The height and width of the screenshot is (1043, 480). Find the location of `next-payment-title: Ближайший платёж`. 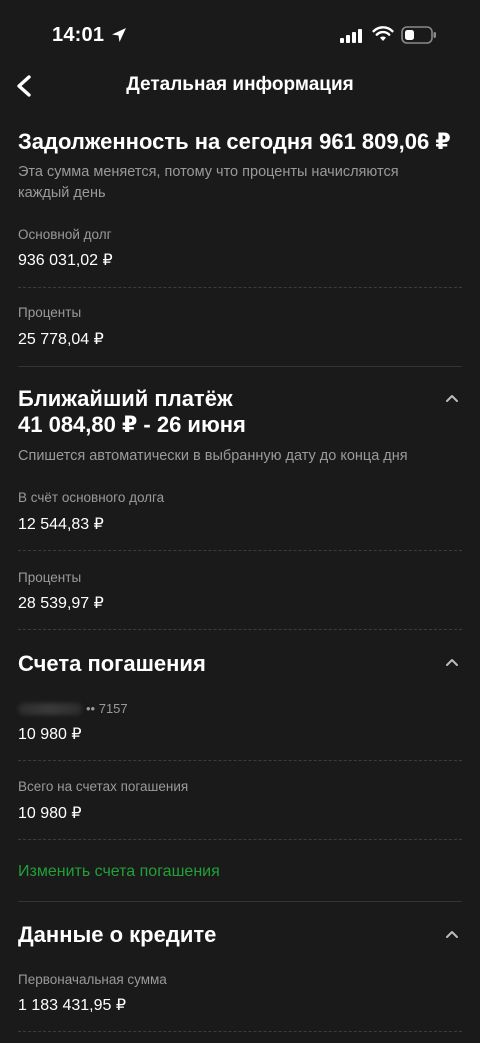

next-payment-title: Ближайший платёж is located at coordinates (125, 398).